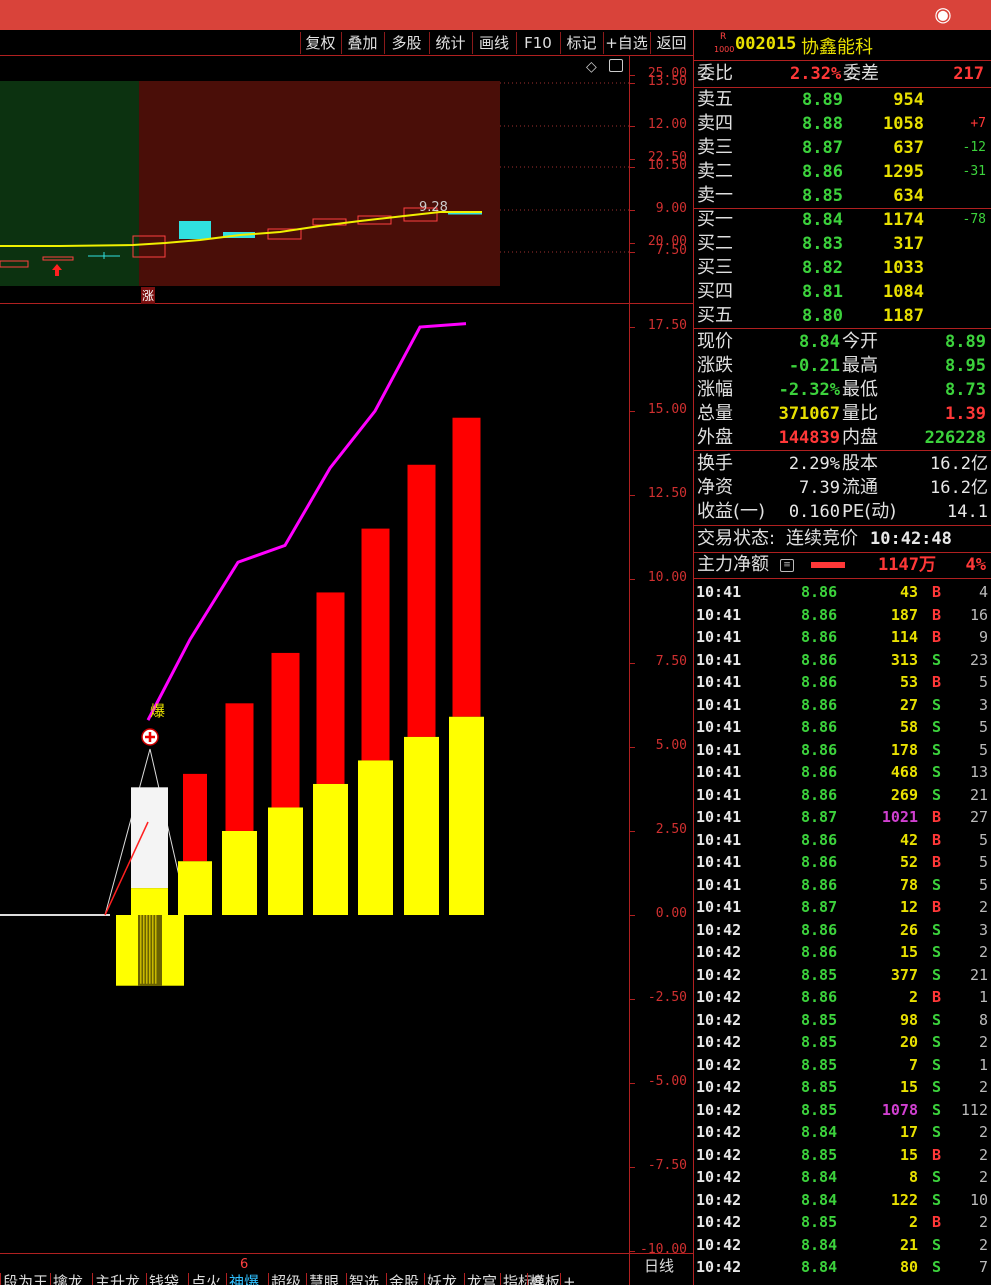  Describe the element at coordinates (314, 180) in the screenshot. I see `upper-price-chart: ◇ 9.28 涨` at that location.